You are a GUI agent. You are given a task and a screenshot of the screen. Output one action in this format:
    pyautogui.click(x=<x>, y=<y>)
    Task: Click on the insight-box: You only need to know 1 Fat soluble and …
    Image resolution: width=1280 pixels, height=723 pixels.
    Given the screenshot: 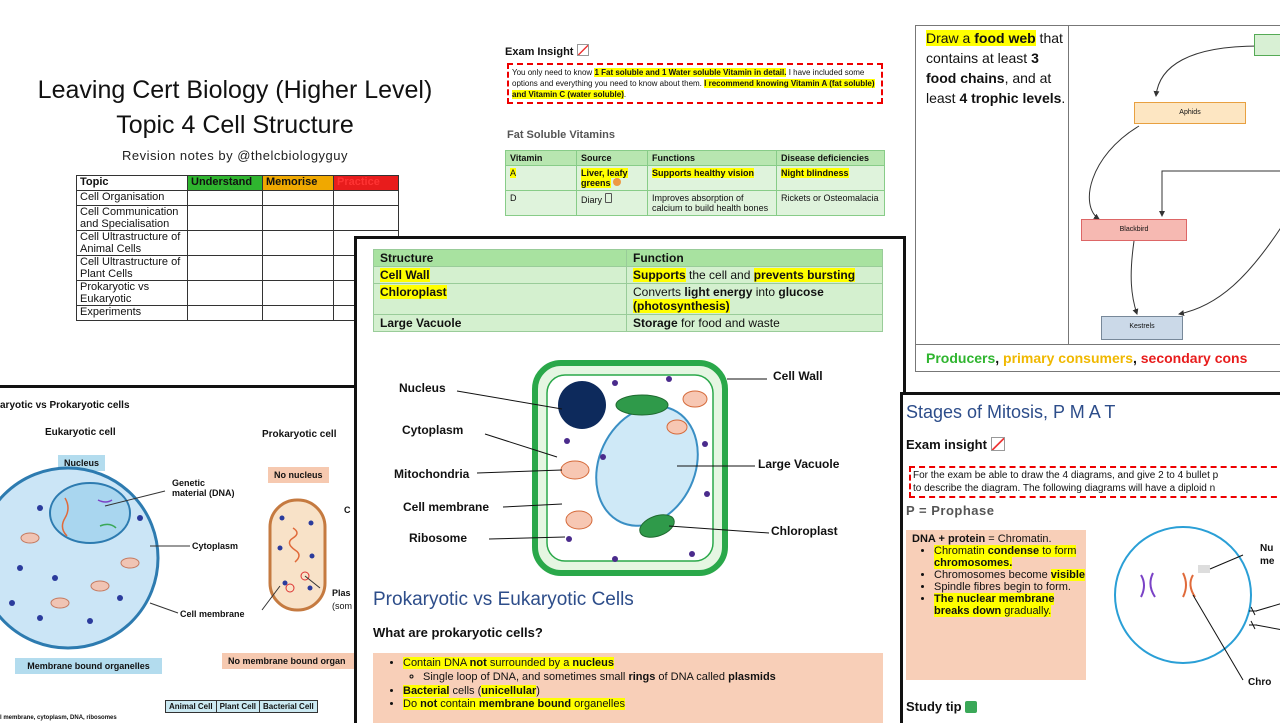 What is the action you would take?
    pyautogui.click(x=695, y=83)
    